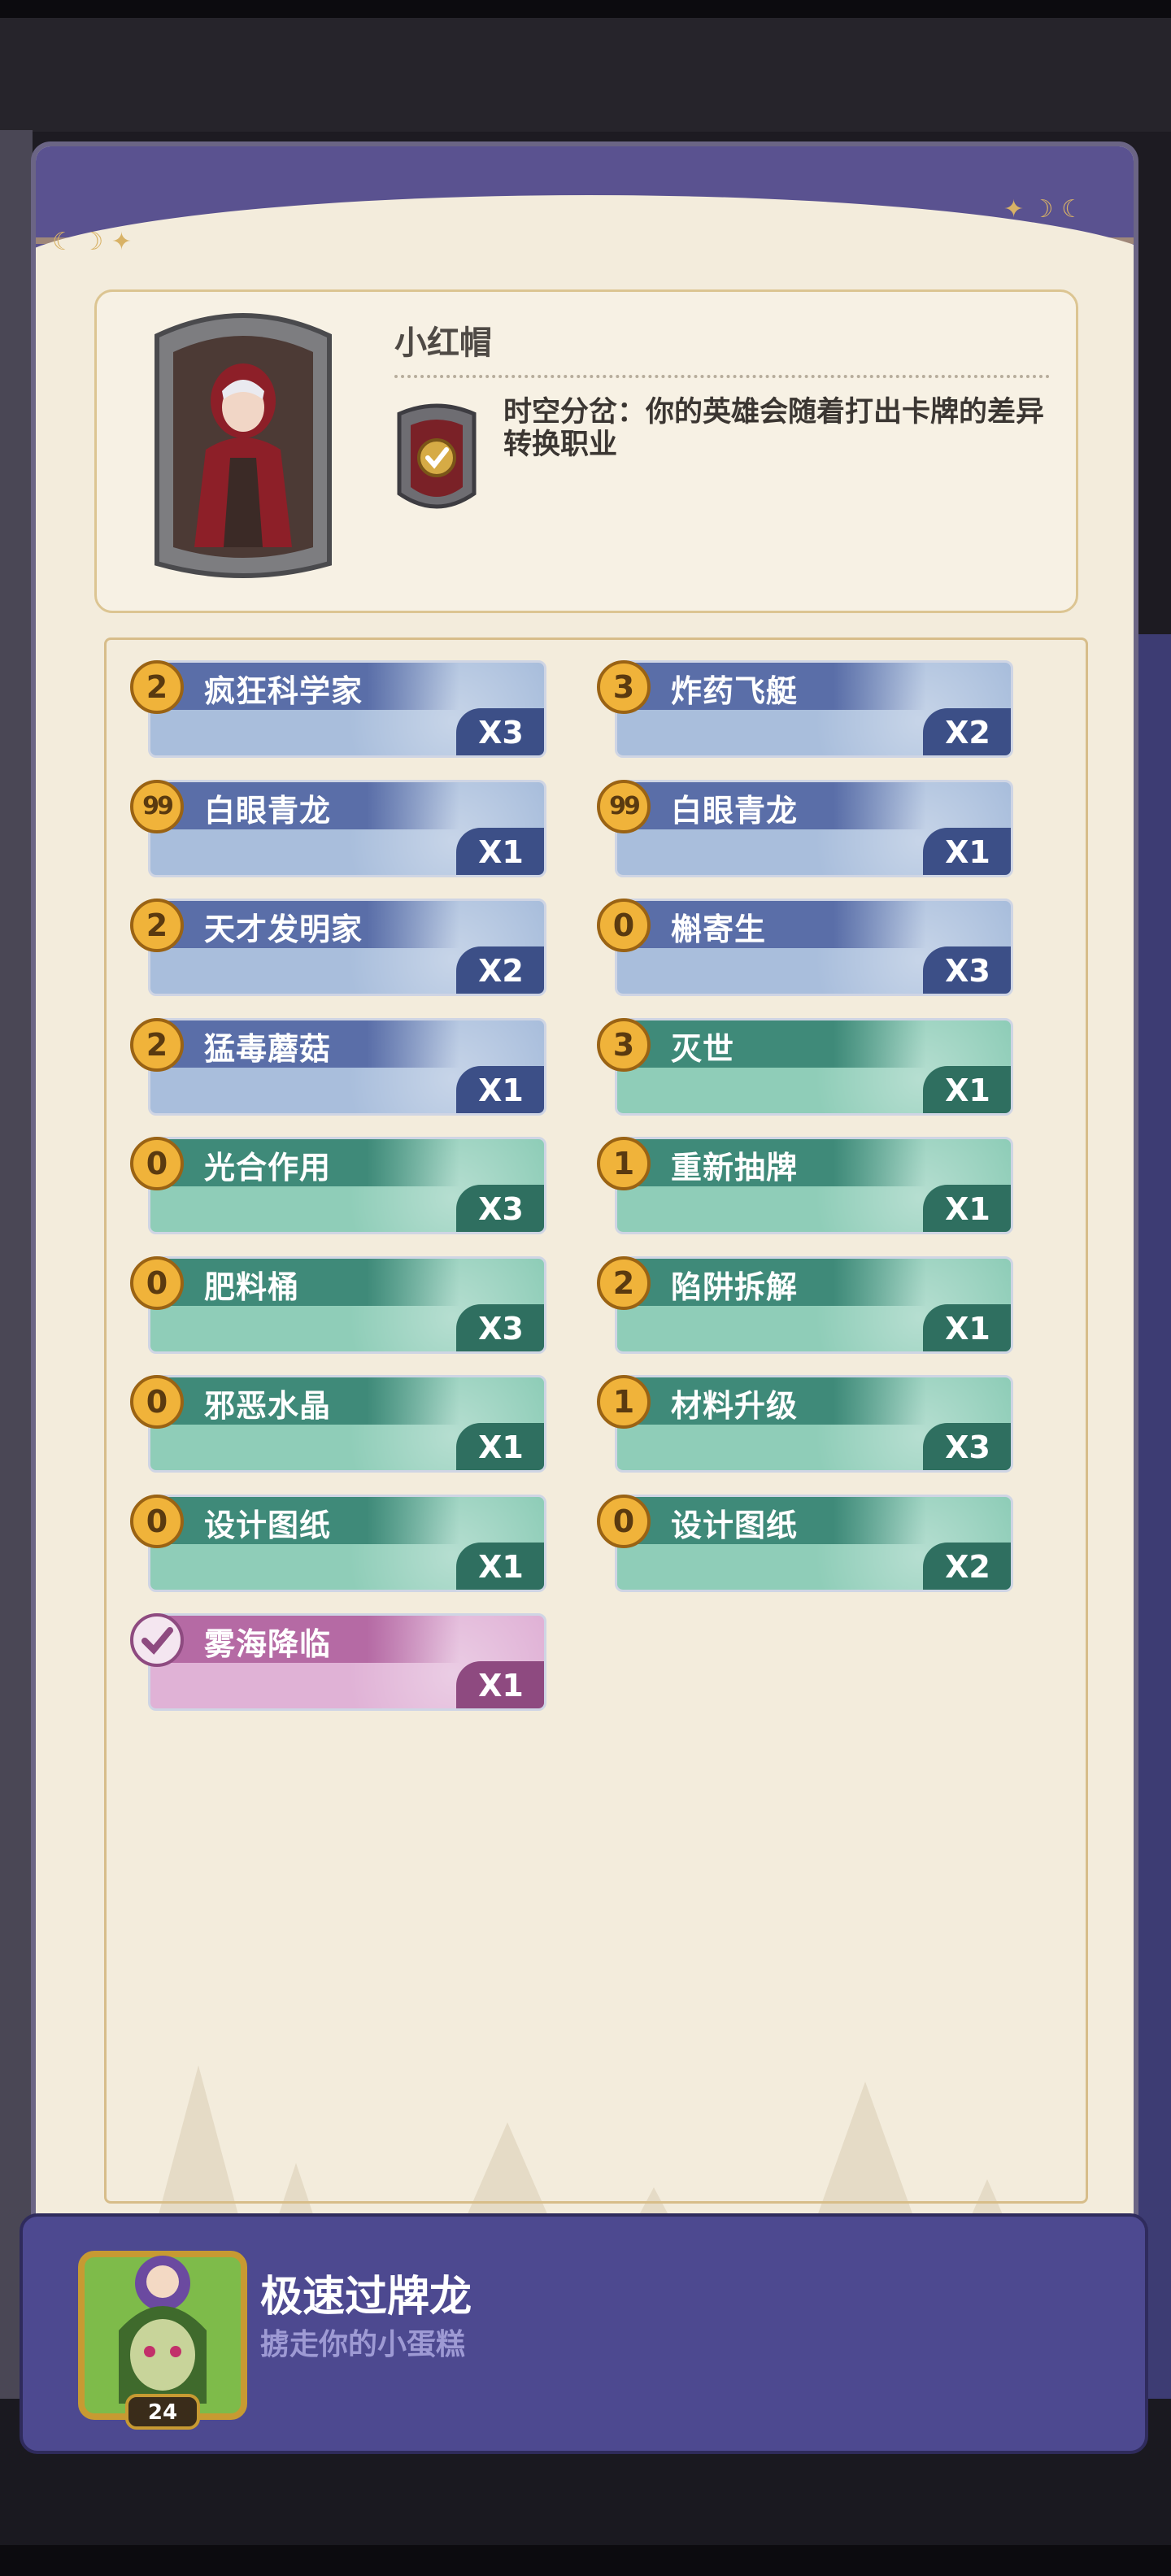  What do you see at coordinates (347, 1662) in the screenshot?
I see `card-frame: 雾海降临 X1` at bounding box center [347, 1662].